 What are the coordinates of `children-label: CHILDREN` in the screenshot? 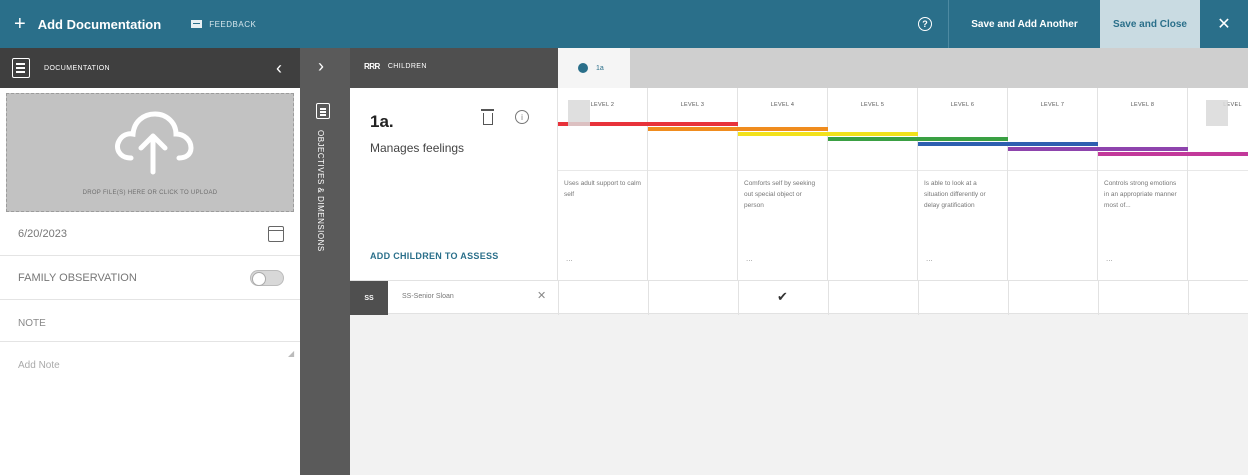 It's located at (407, 66).